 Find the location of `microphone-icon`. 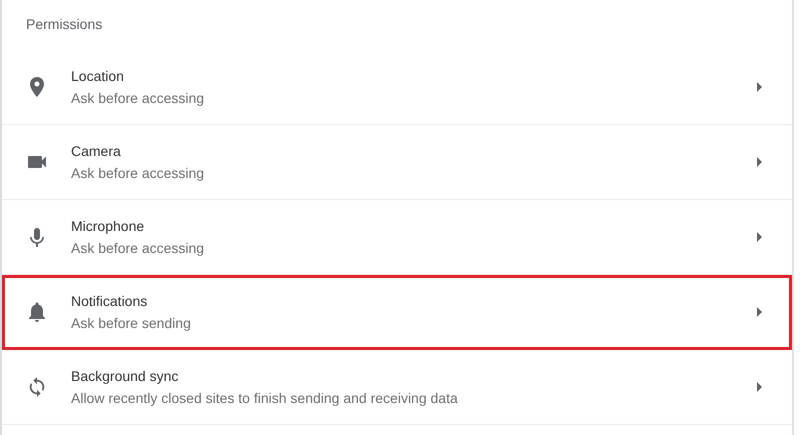

microphone-icon is located at coordinates (37, 237).